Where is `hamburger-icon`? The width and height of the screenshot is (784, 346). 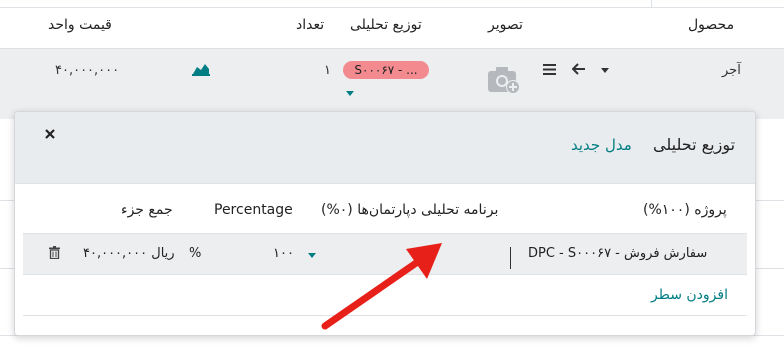 hamburger-icon is located at coordinates (549, 69).